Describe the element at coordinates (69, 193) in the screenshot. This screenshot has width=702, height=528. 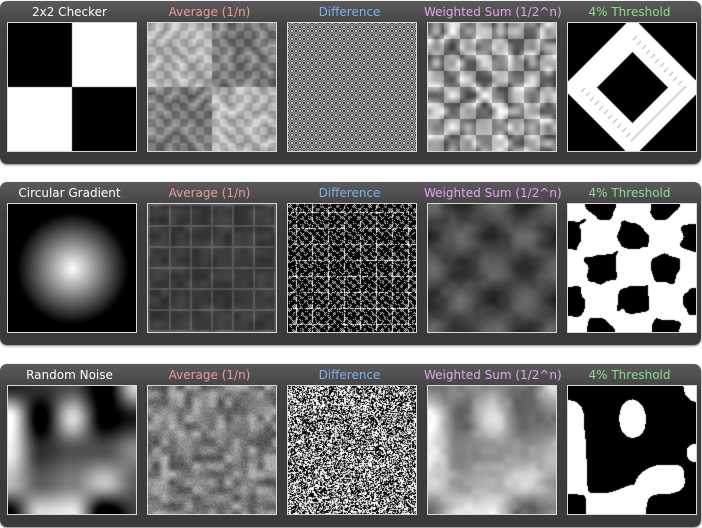
I see `source-title: Circular Gradient` at that location.